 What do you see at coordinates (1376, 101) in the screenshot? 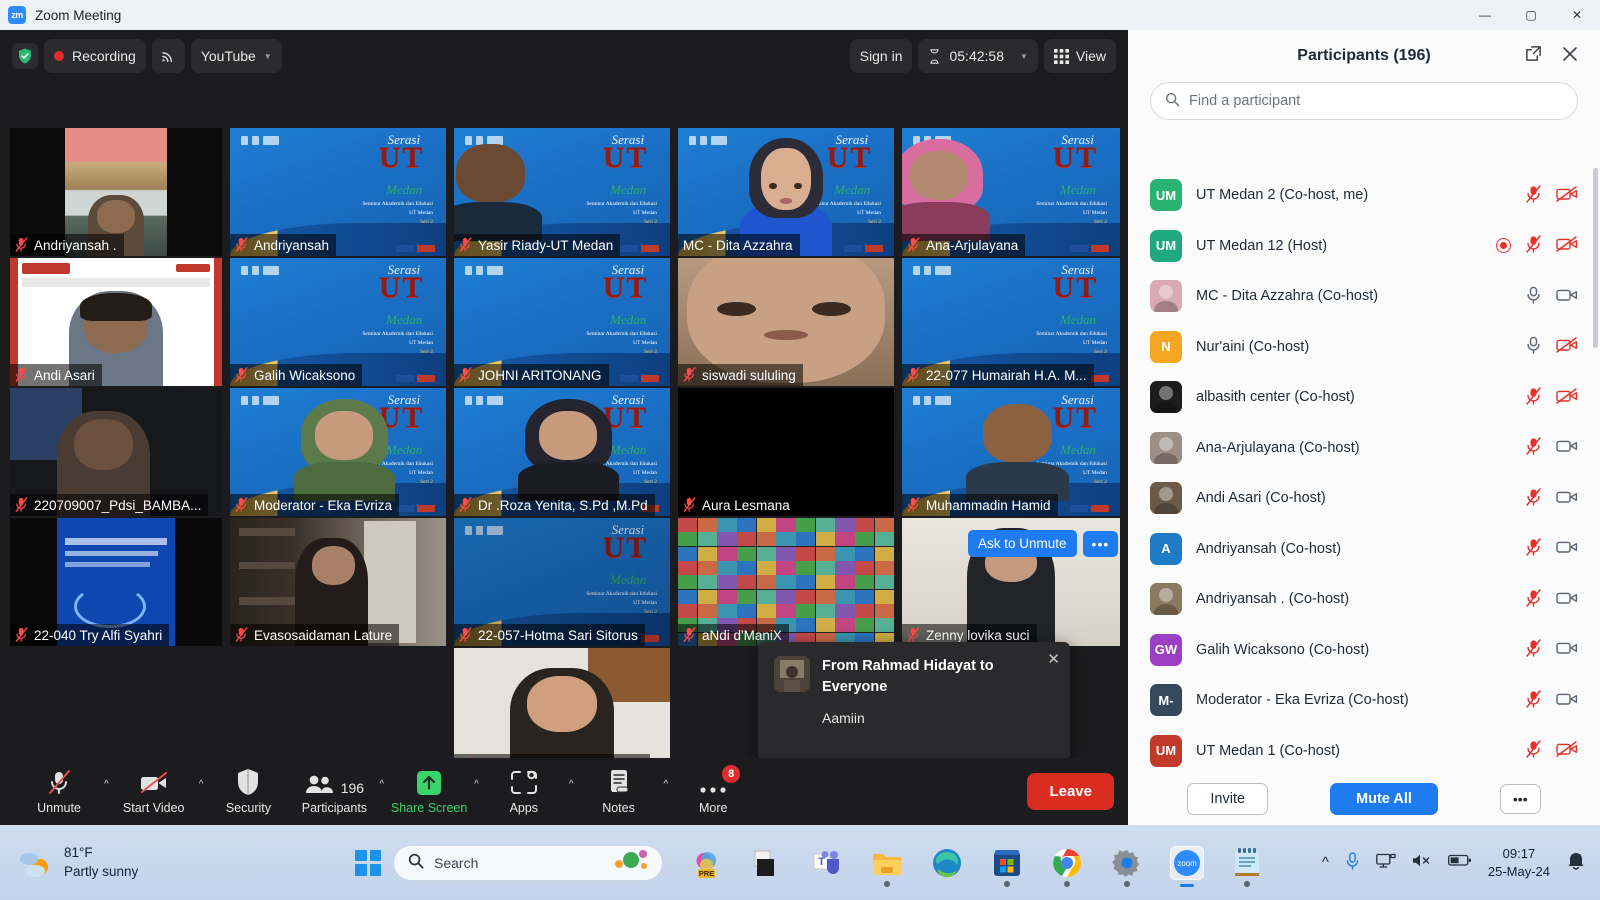
I see `search-input` at bounding box center [1376, 101].